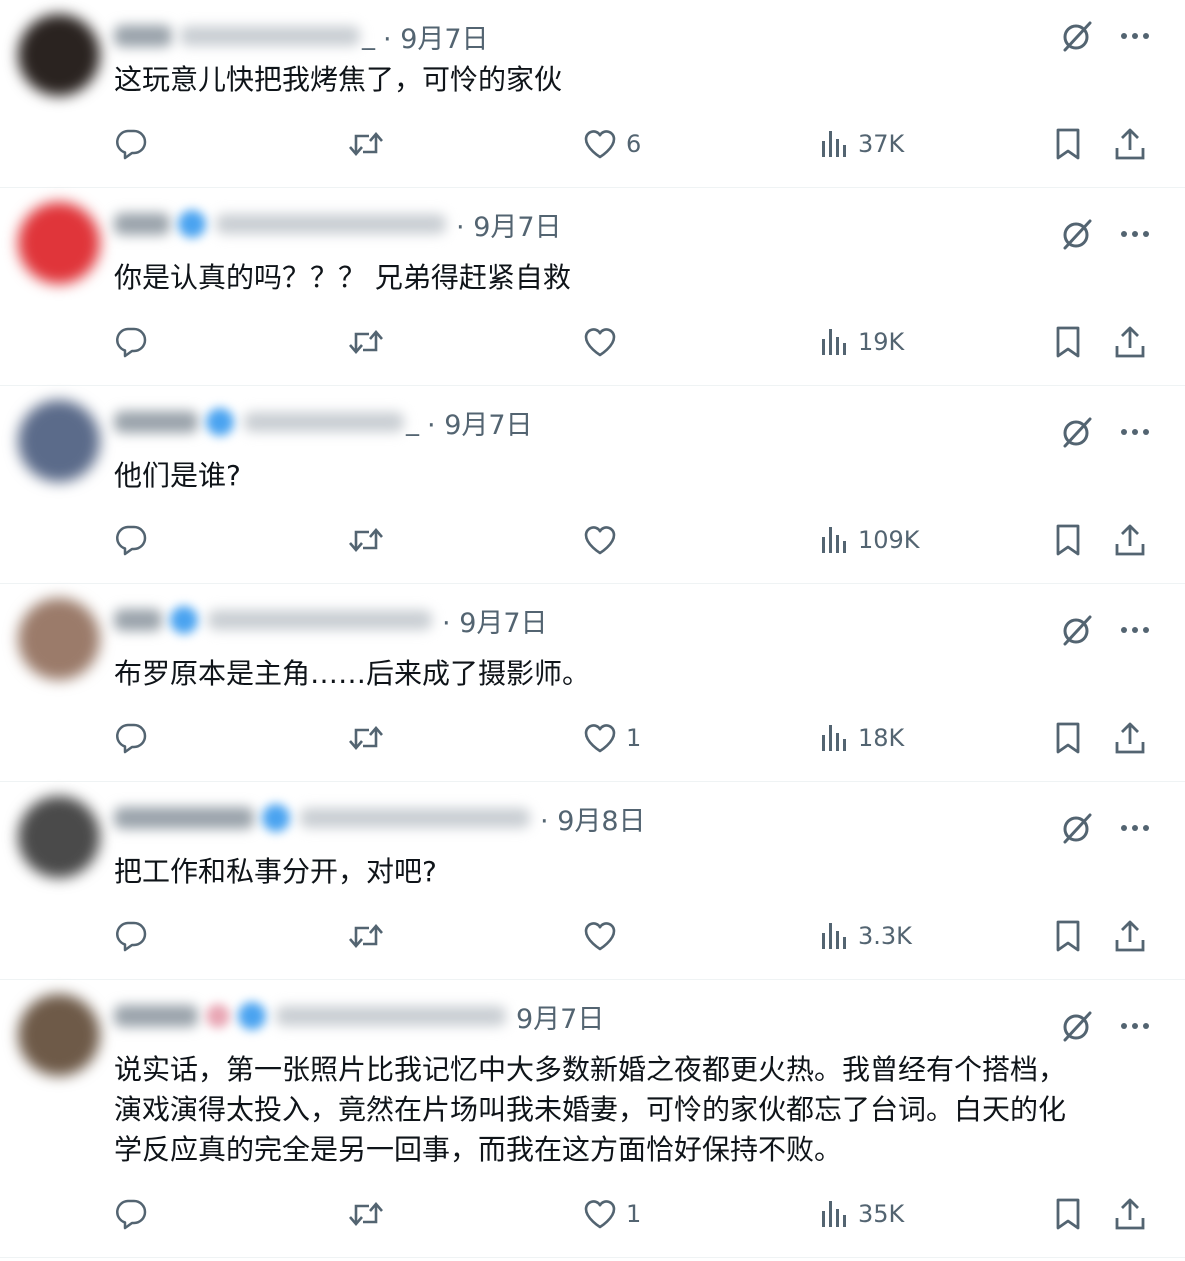  What do you see at coordinates (342, 277) in the screenshot?
I see `reply-text: 你是认真的吗？？？ 兄弟得赶紧自救` at bounding box center [342, 277].